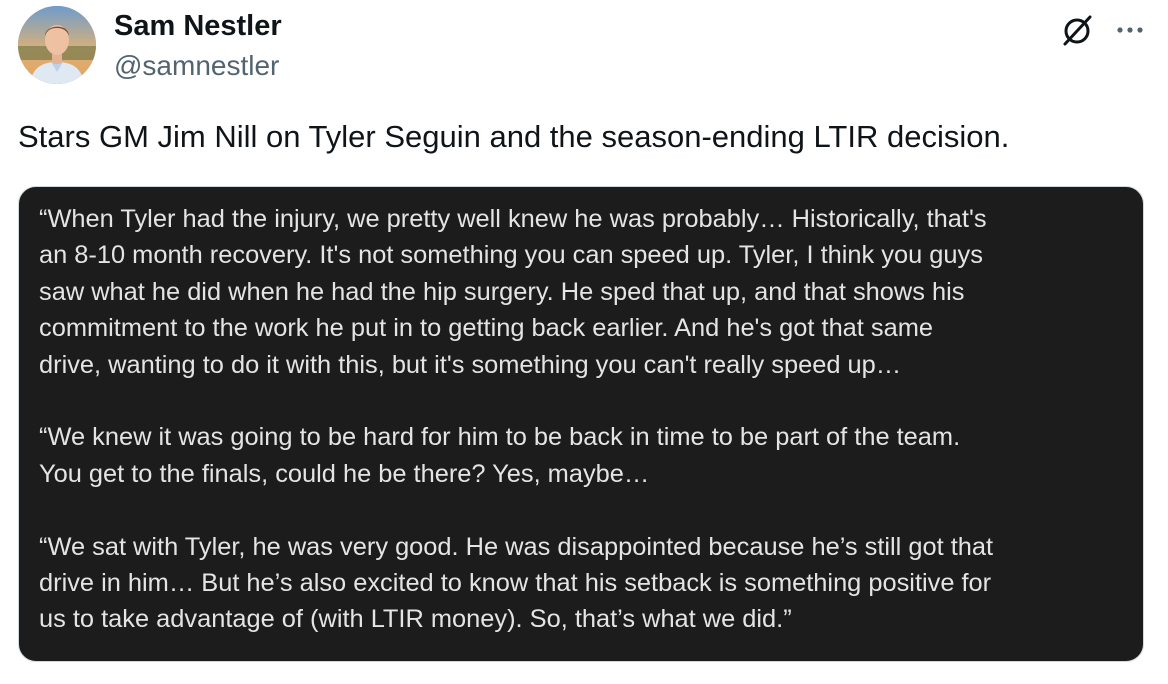 Image resolution: width=1168 pixels, height=684 pixels. I want to click on grok-icon, so click(1076, 30).